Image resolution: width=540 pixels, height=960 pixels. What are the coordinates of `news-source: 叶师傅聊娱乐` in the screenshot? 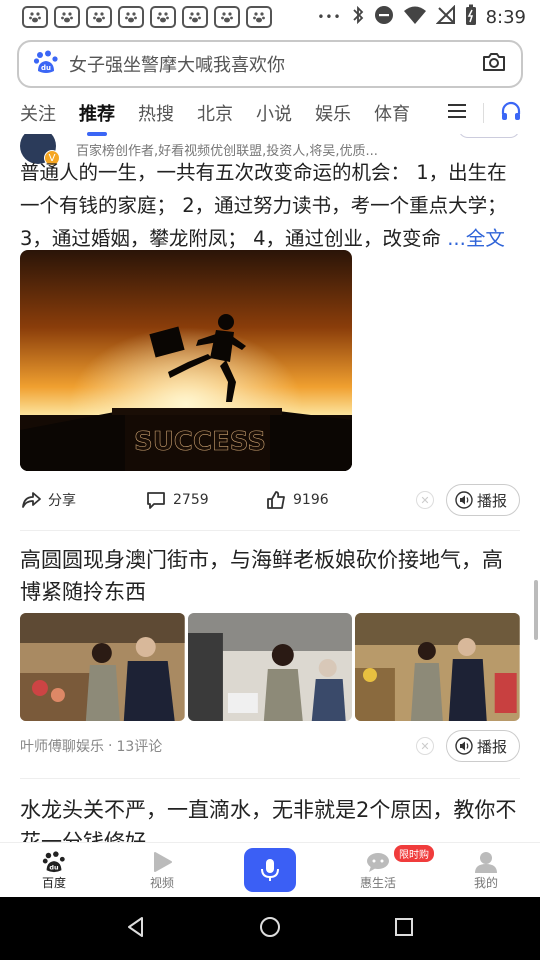 It's located at (62, 746).